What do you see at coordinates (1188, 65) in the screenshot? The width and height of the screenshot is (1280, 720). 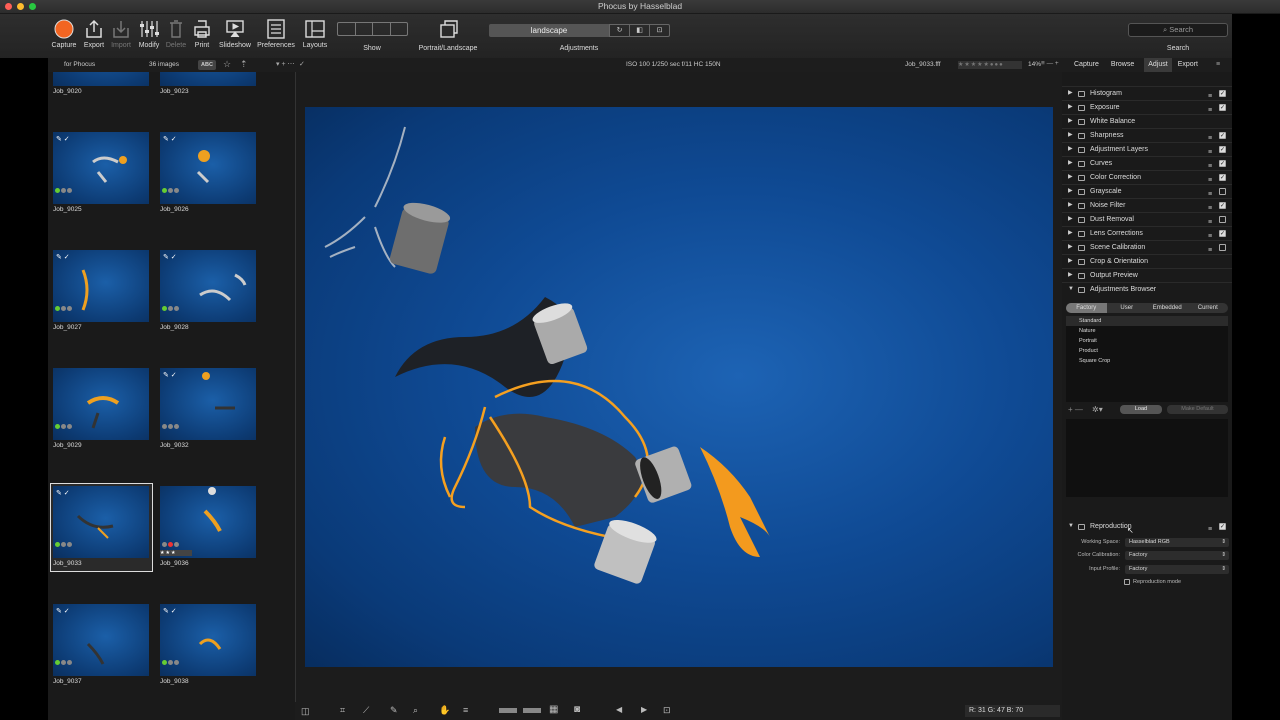 I see `tab-export: Export` at bounding box center [1188, 65].